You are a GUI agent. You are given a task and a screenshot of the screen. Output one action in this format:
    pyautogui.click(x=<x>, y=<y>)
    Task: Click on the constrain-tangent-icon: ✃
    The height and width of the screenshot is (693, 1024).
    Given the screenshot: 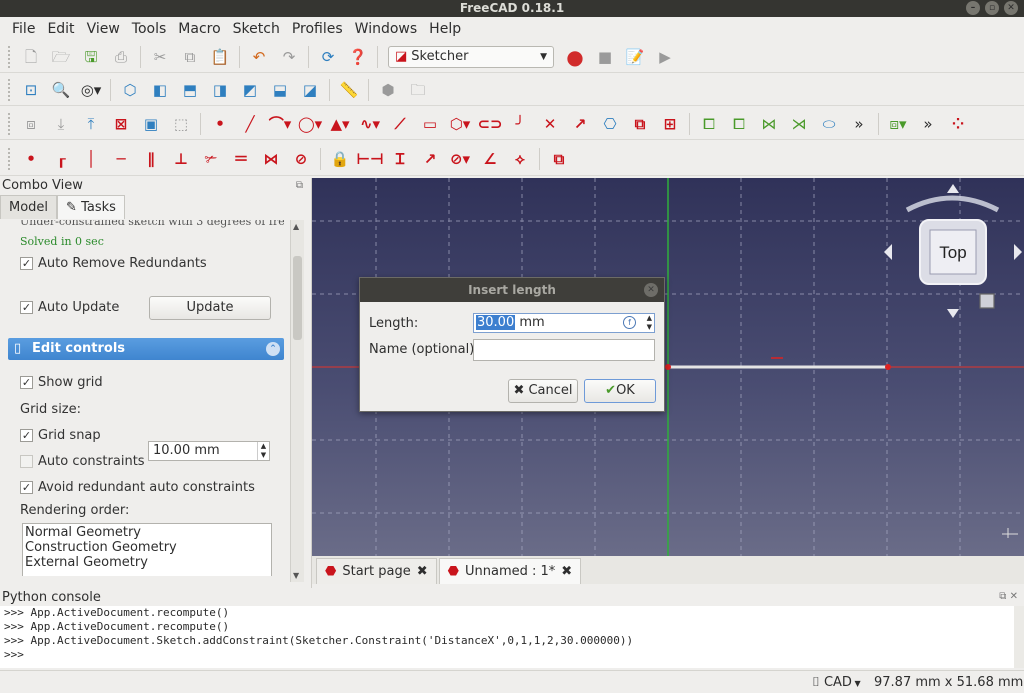 What is the action you would take?
    pyautogui.click(x=211, y=159)
    